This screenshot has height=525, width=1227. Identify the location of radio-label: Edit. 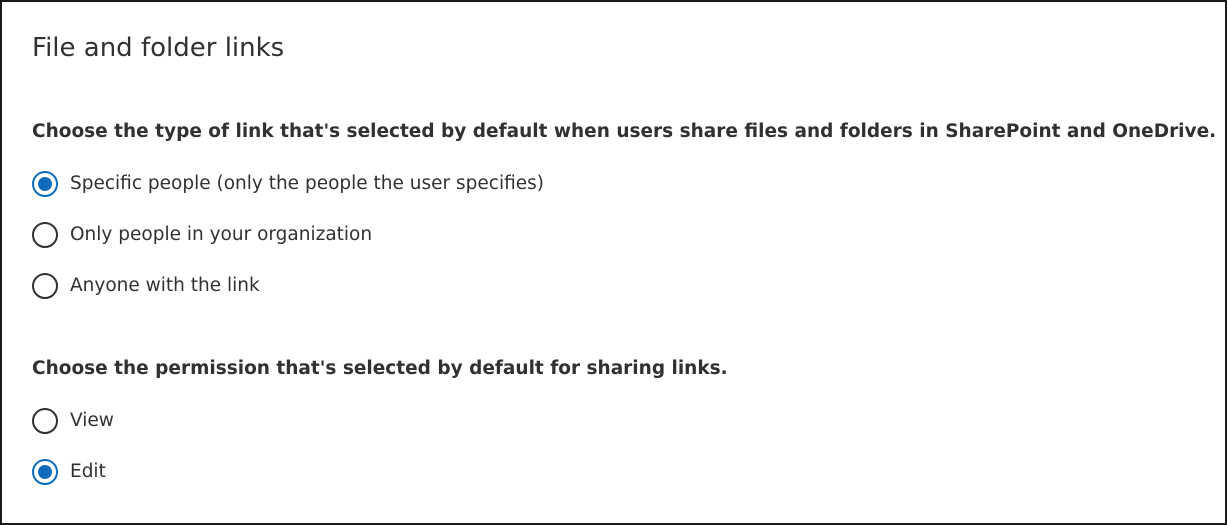
(88, 471).